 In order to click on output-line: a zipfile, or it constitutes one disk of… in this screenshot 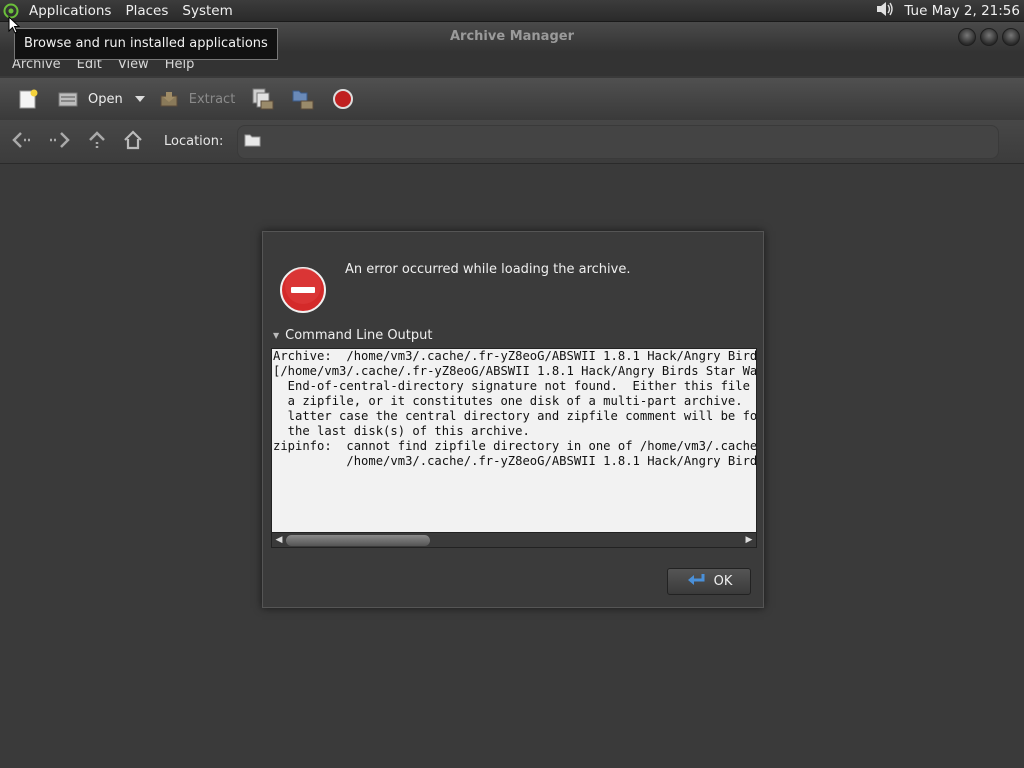, I will do `click(515, 401)`.